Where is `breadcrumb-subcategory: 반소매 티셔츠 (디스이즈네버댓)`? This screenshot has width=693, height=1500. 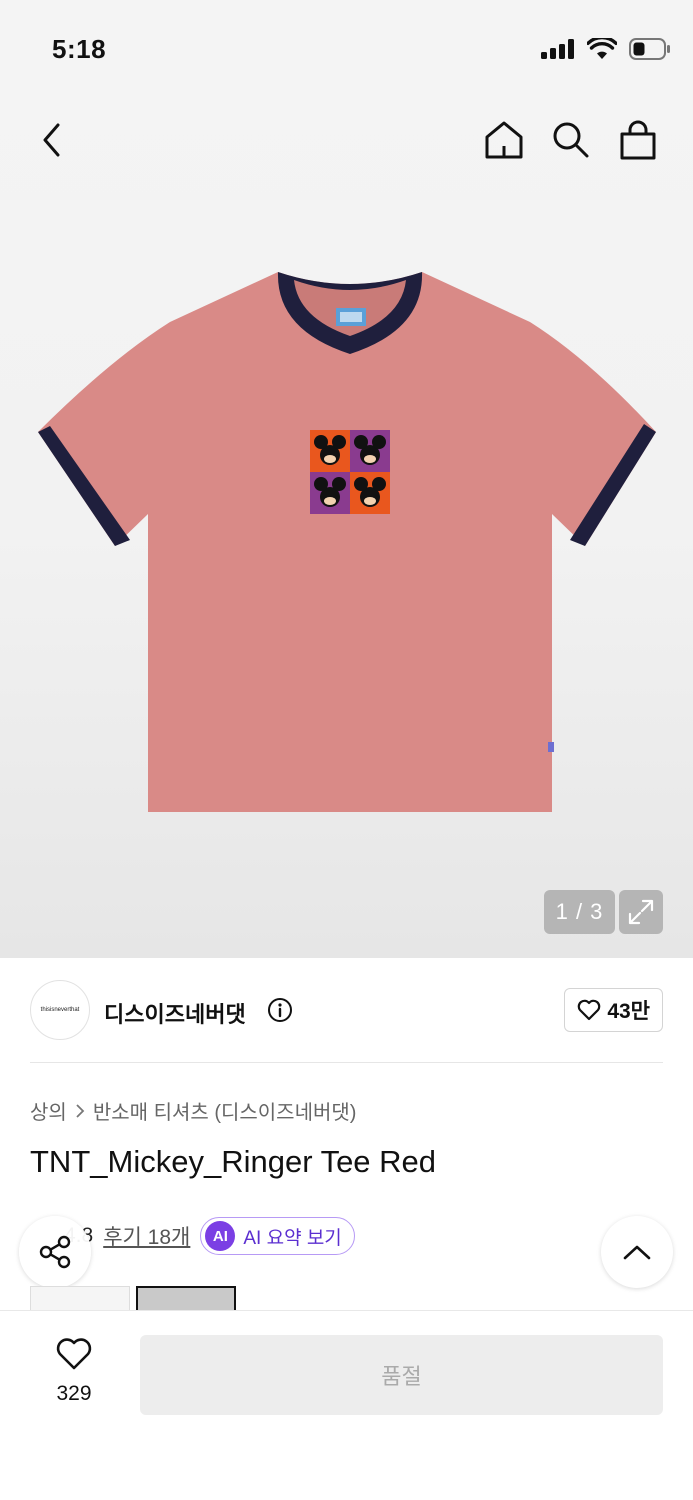 breadcrumb-subcategory: 반소매 티셔츠 (디스이즈네버댓) is located at coordinates (225, 1110).